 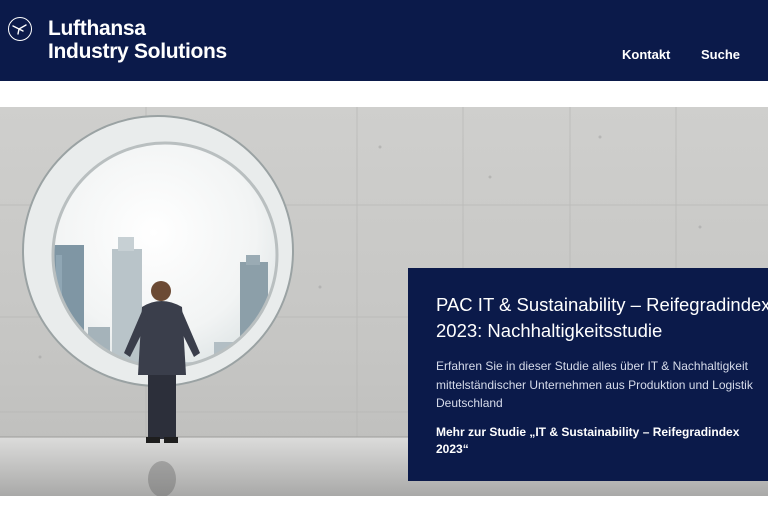 I want to click on nav-suche-link: Suche, so click(x=720, y=54).